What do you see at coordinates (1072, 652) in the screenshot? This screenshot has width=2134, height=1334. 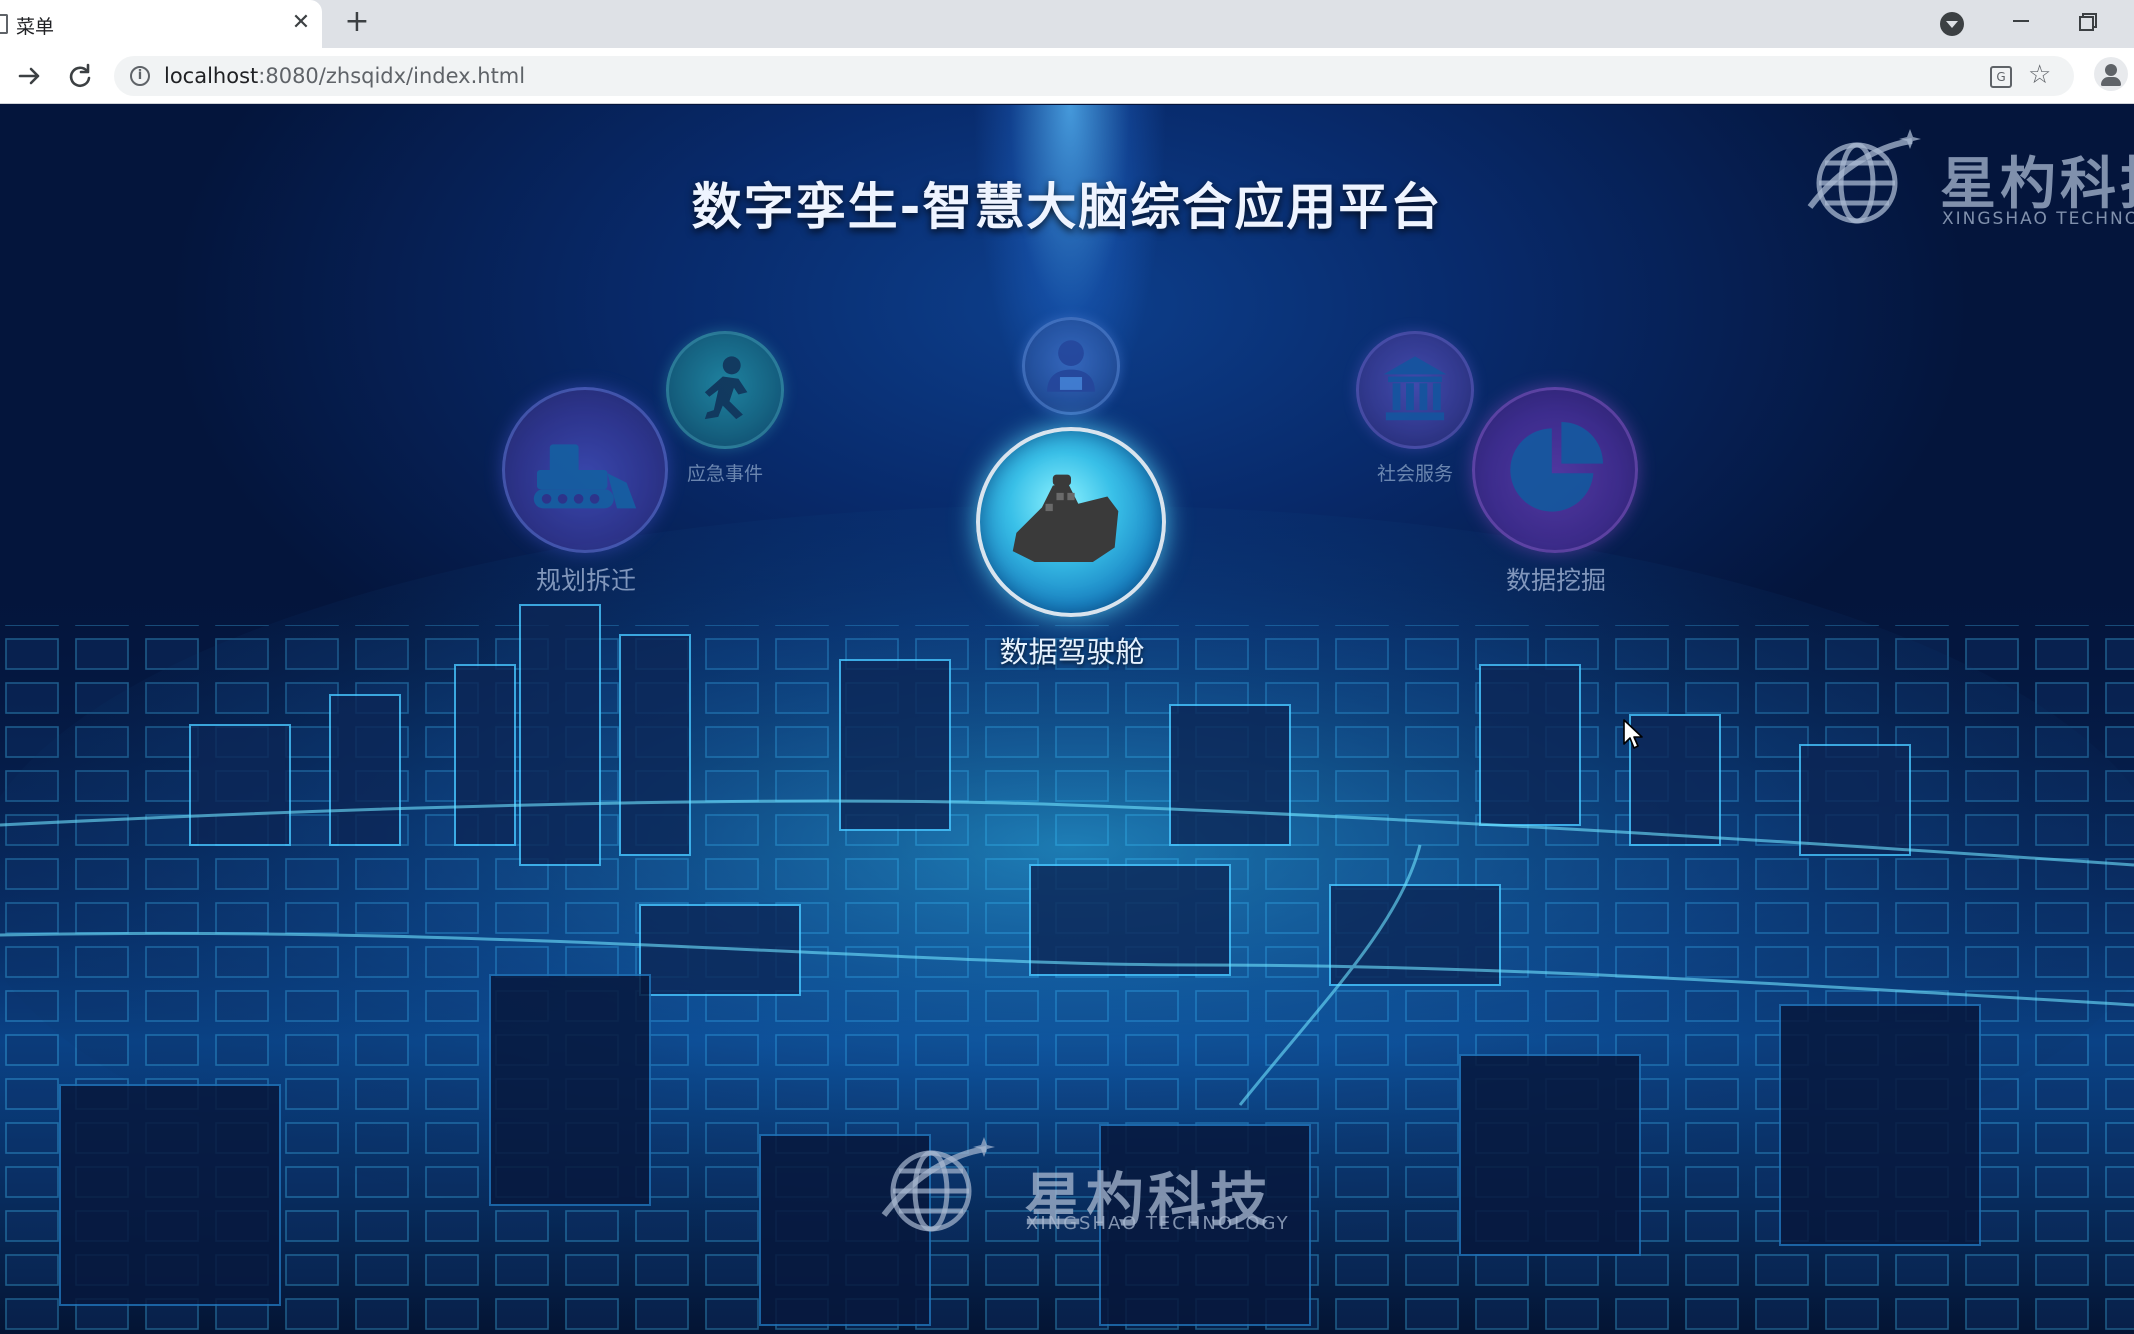 I see `menu-label: 数据驾驶舱` at bounding box center [1072, 652].